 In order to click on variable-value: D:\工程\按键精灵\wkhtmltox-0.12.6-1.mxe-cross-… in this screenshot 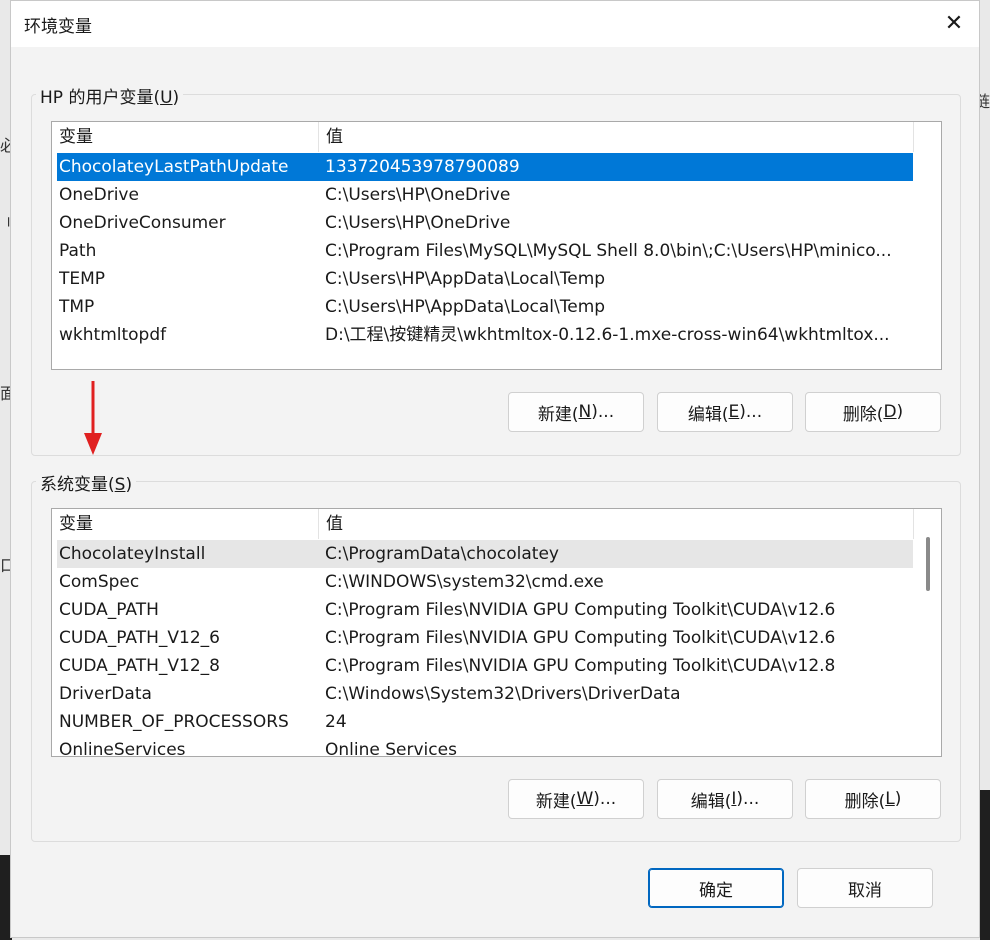, I will do `click(607, 335)`.